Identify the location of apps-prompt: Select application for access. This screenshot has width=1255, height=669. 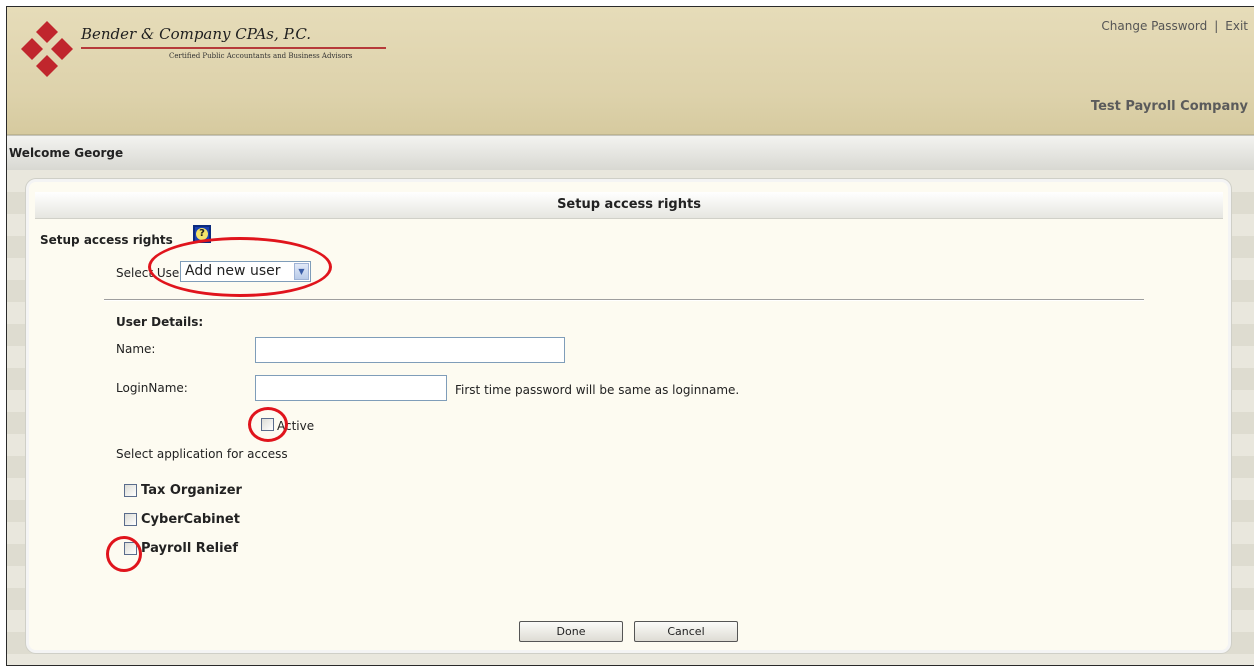
(202, 454).